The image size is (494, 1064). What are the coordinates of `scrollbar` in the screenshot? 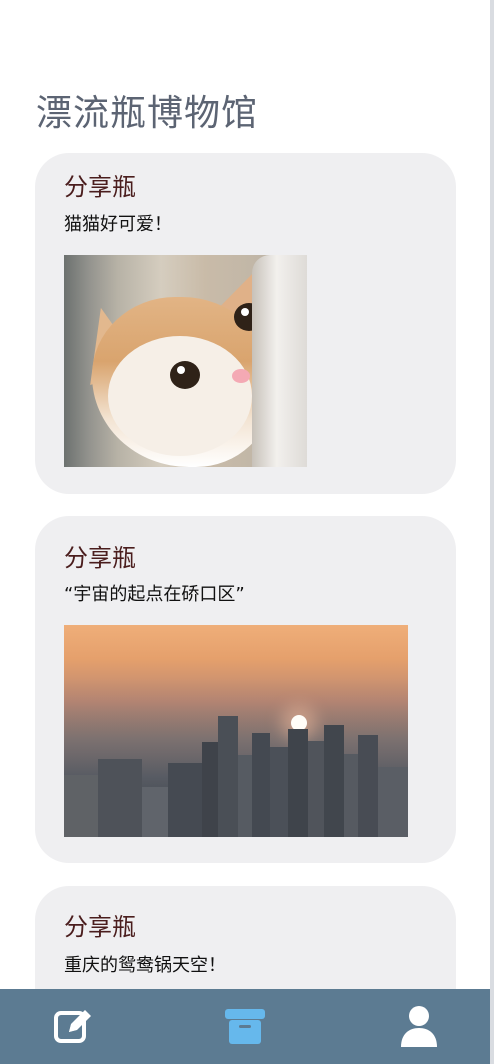 It's located at (492, 532).